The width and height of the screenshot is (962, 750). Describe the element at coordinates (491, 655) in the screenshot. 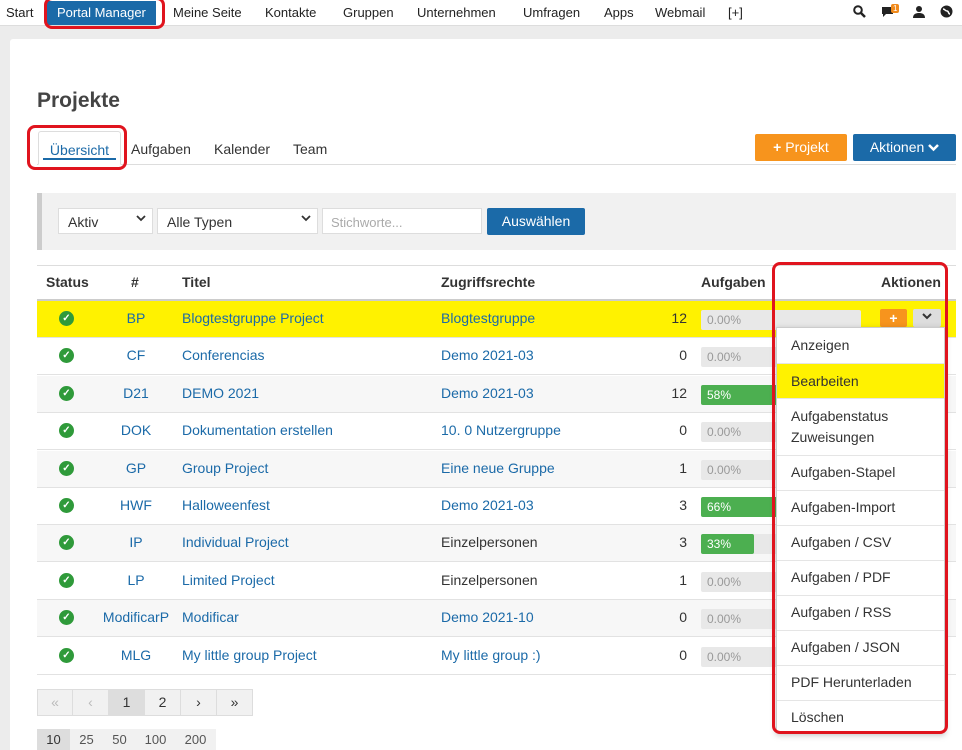

I see `access-group-link: My little group :)` at that location.